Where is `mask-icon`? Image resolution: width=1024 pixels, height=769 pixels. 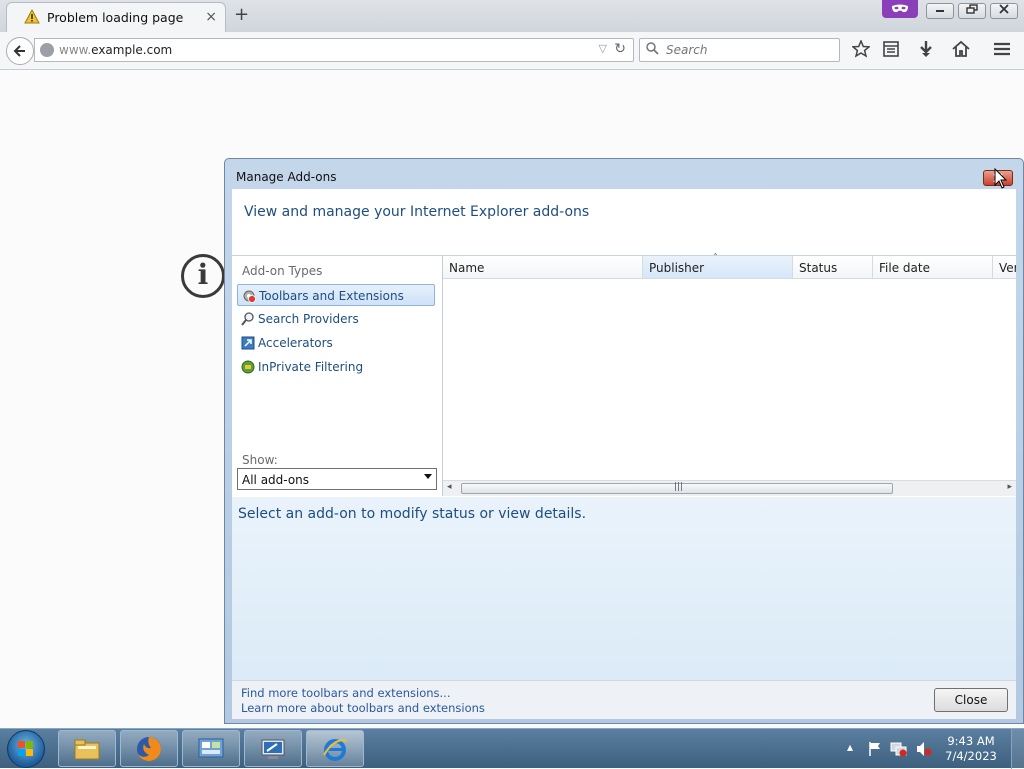 mask-icon is located at coordinates (900, 9).